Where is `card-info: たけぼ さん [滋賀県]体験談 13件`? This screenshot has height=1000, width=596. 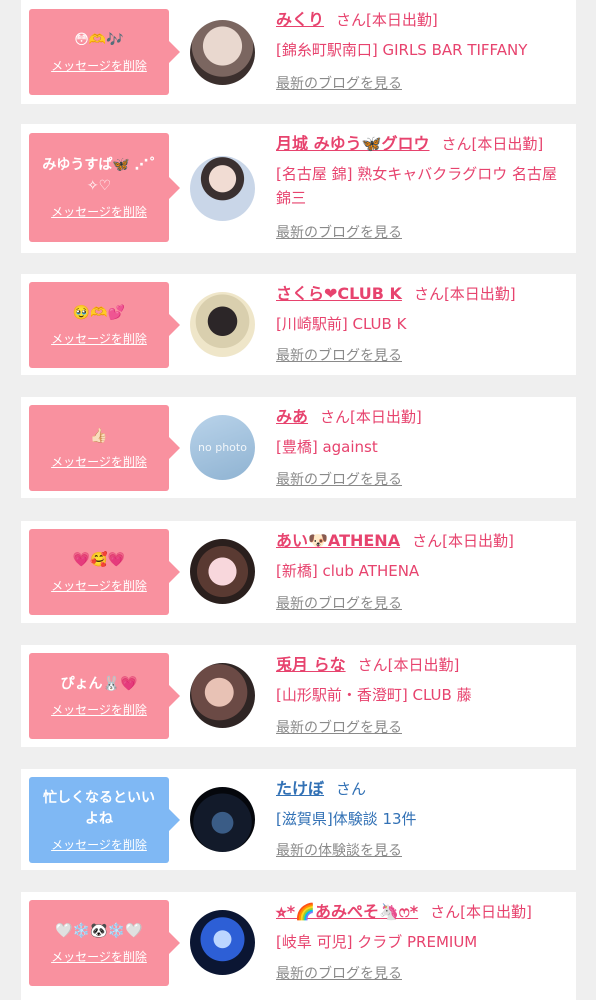 card-info: たけぼ さん [滋賀県]体験談 13件 is located at coordinates (423, 804).